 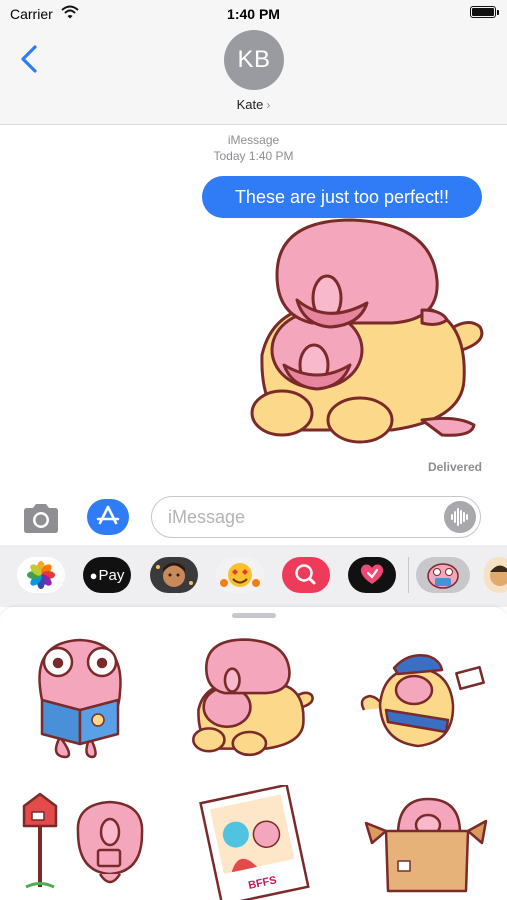 I want to click on avatar: KB, so click(x=254, y=60).